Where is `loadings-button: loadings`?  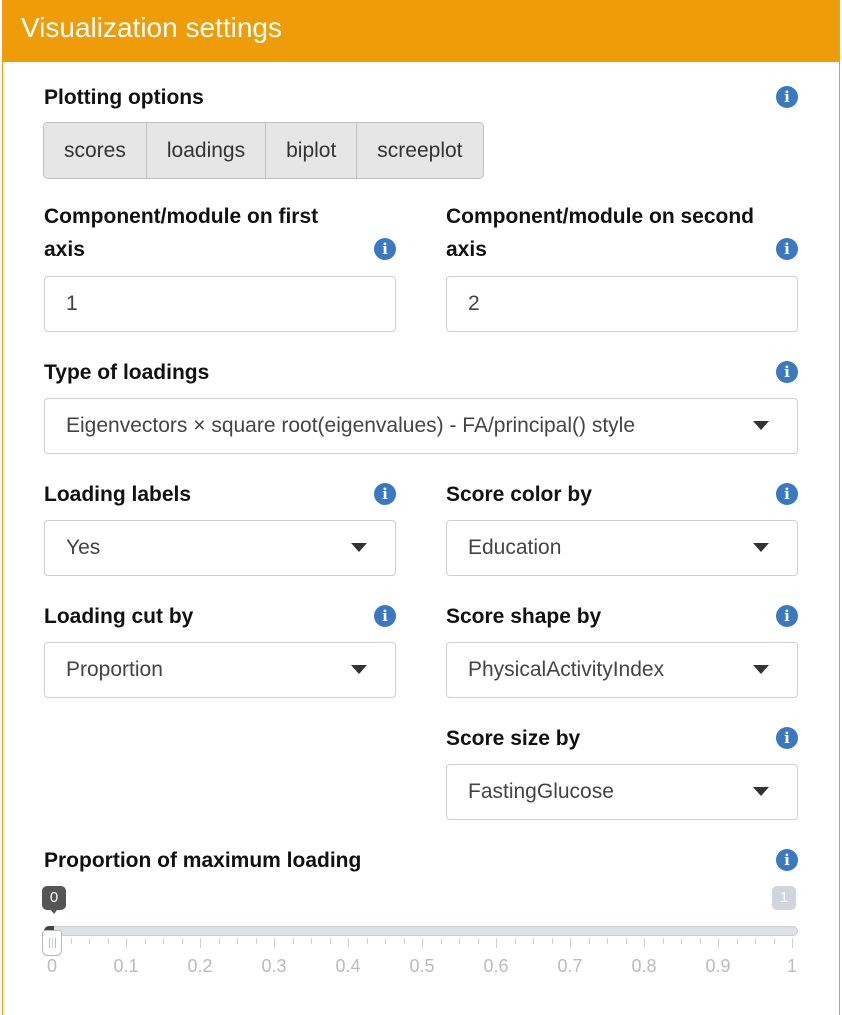
loadings-button: loadings is located at coordinates (206, 150).